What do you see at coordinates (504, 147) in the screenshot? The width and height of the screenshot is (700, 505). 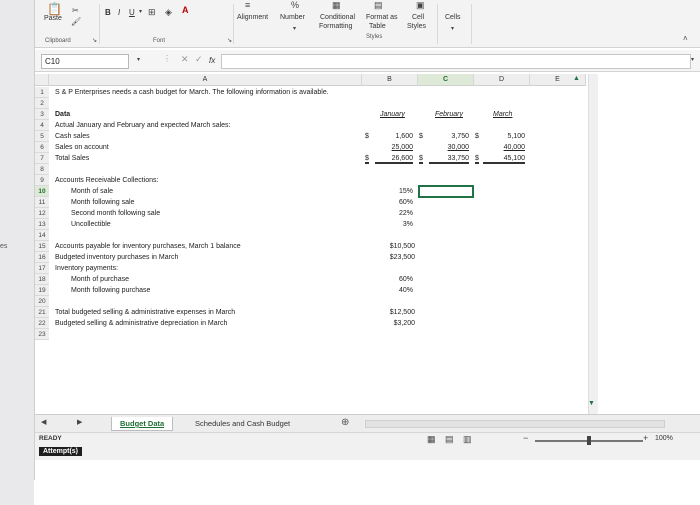 I see `sales-on-account-march: 40,000` at bounding box center [504, 147].